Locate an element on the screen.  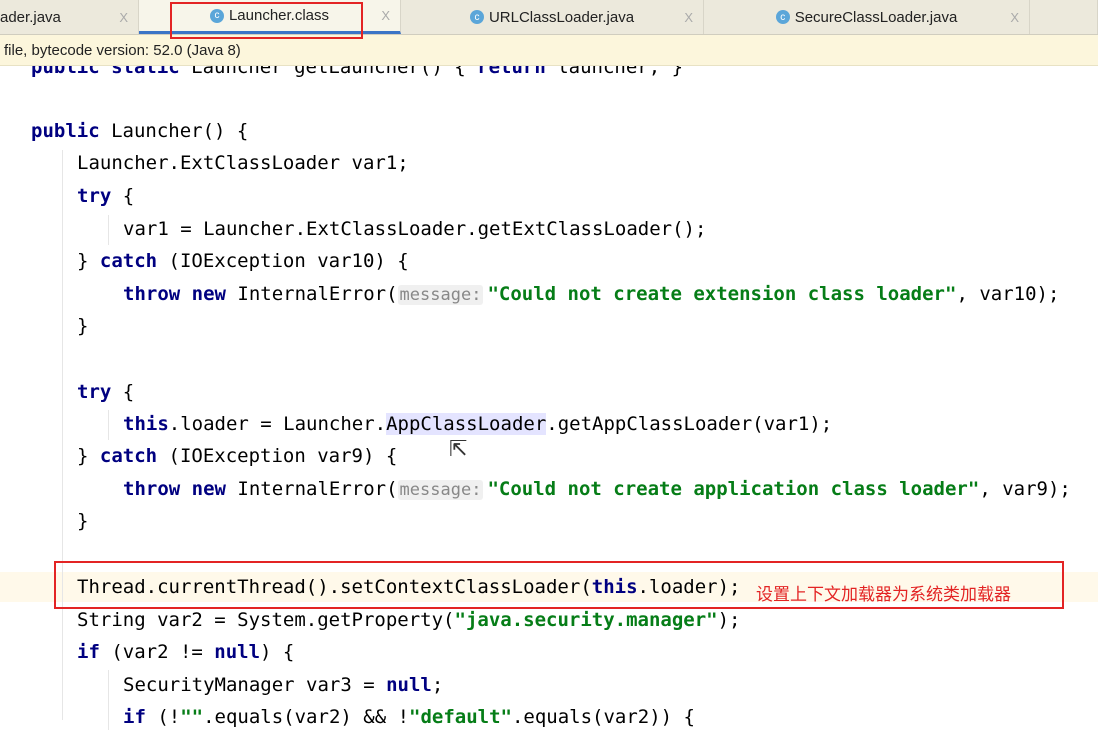
code-token: ); is located at coordinates (729, 620).